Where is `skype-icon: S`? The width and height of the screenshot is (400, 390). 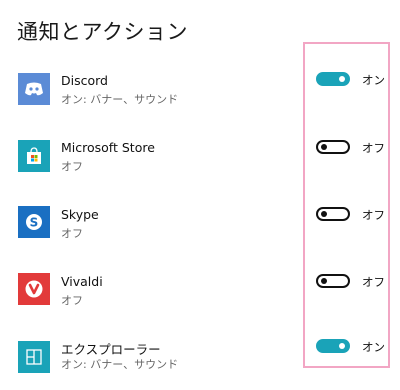 skype-icon: S is located at coordinates (34, 222).